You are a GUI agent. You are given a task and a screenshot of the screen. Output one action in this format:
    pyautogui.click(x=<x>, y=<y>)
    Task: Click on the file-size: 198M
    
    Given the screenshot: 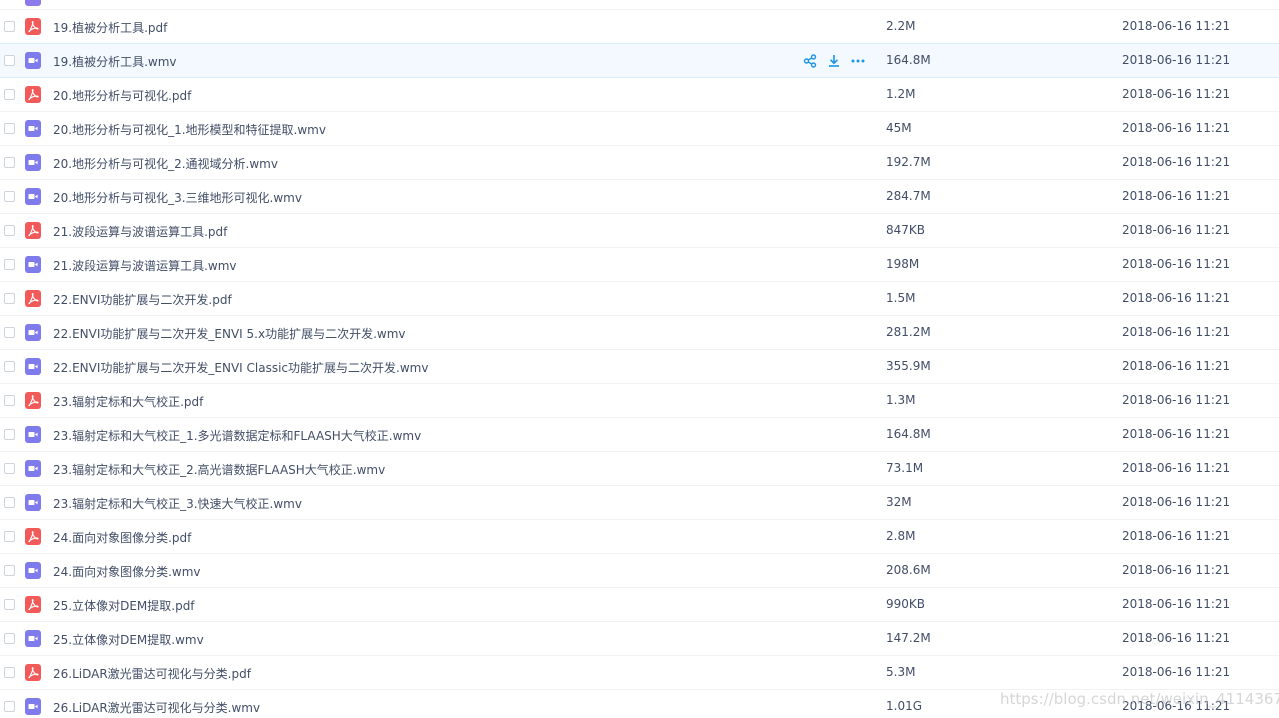 What is the action you would take?
    pyautogui.click(x=903, y=264)
    